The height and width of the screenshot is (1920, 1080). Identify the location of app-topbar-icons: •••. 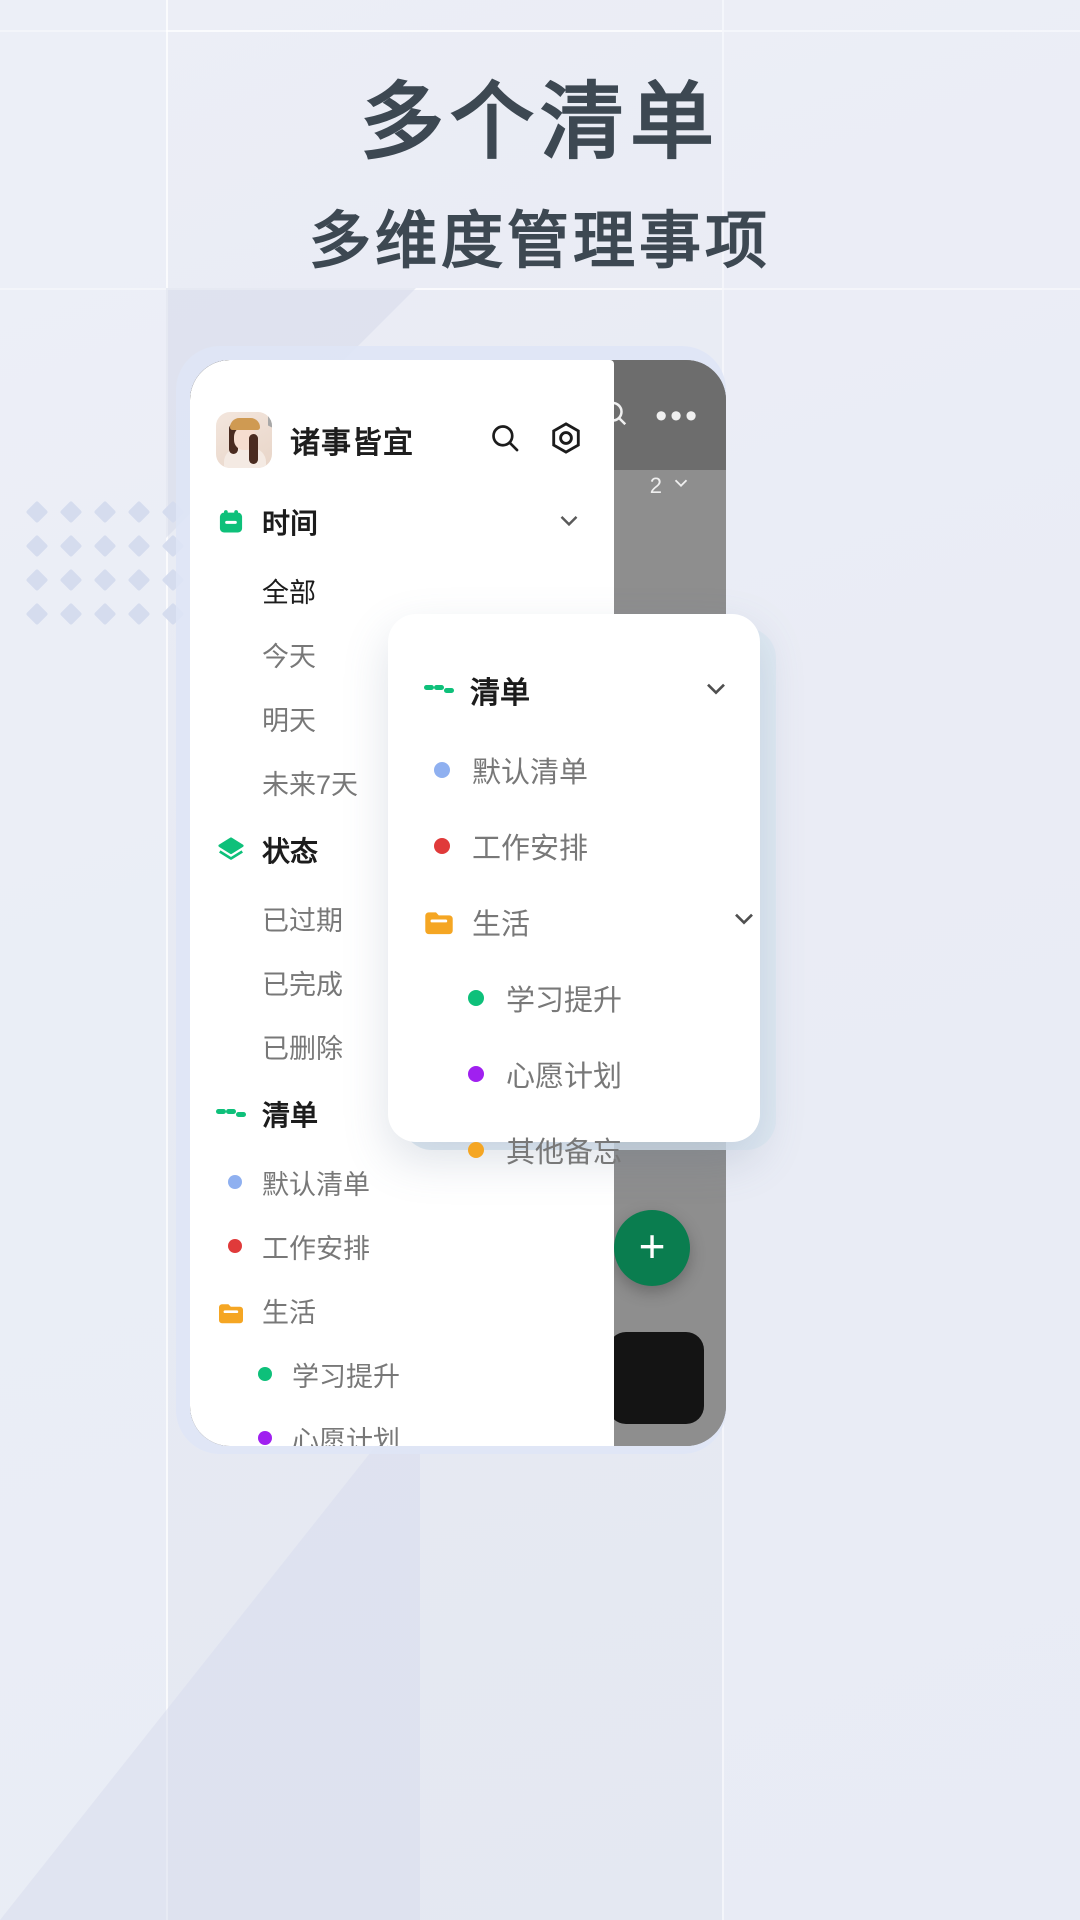
(649, 415).